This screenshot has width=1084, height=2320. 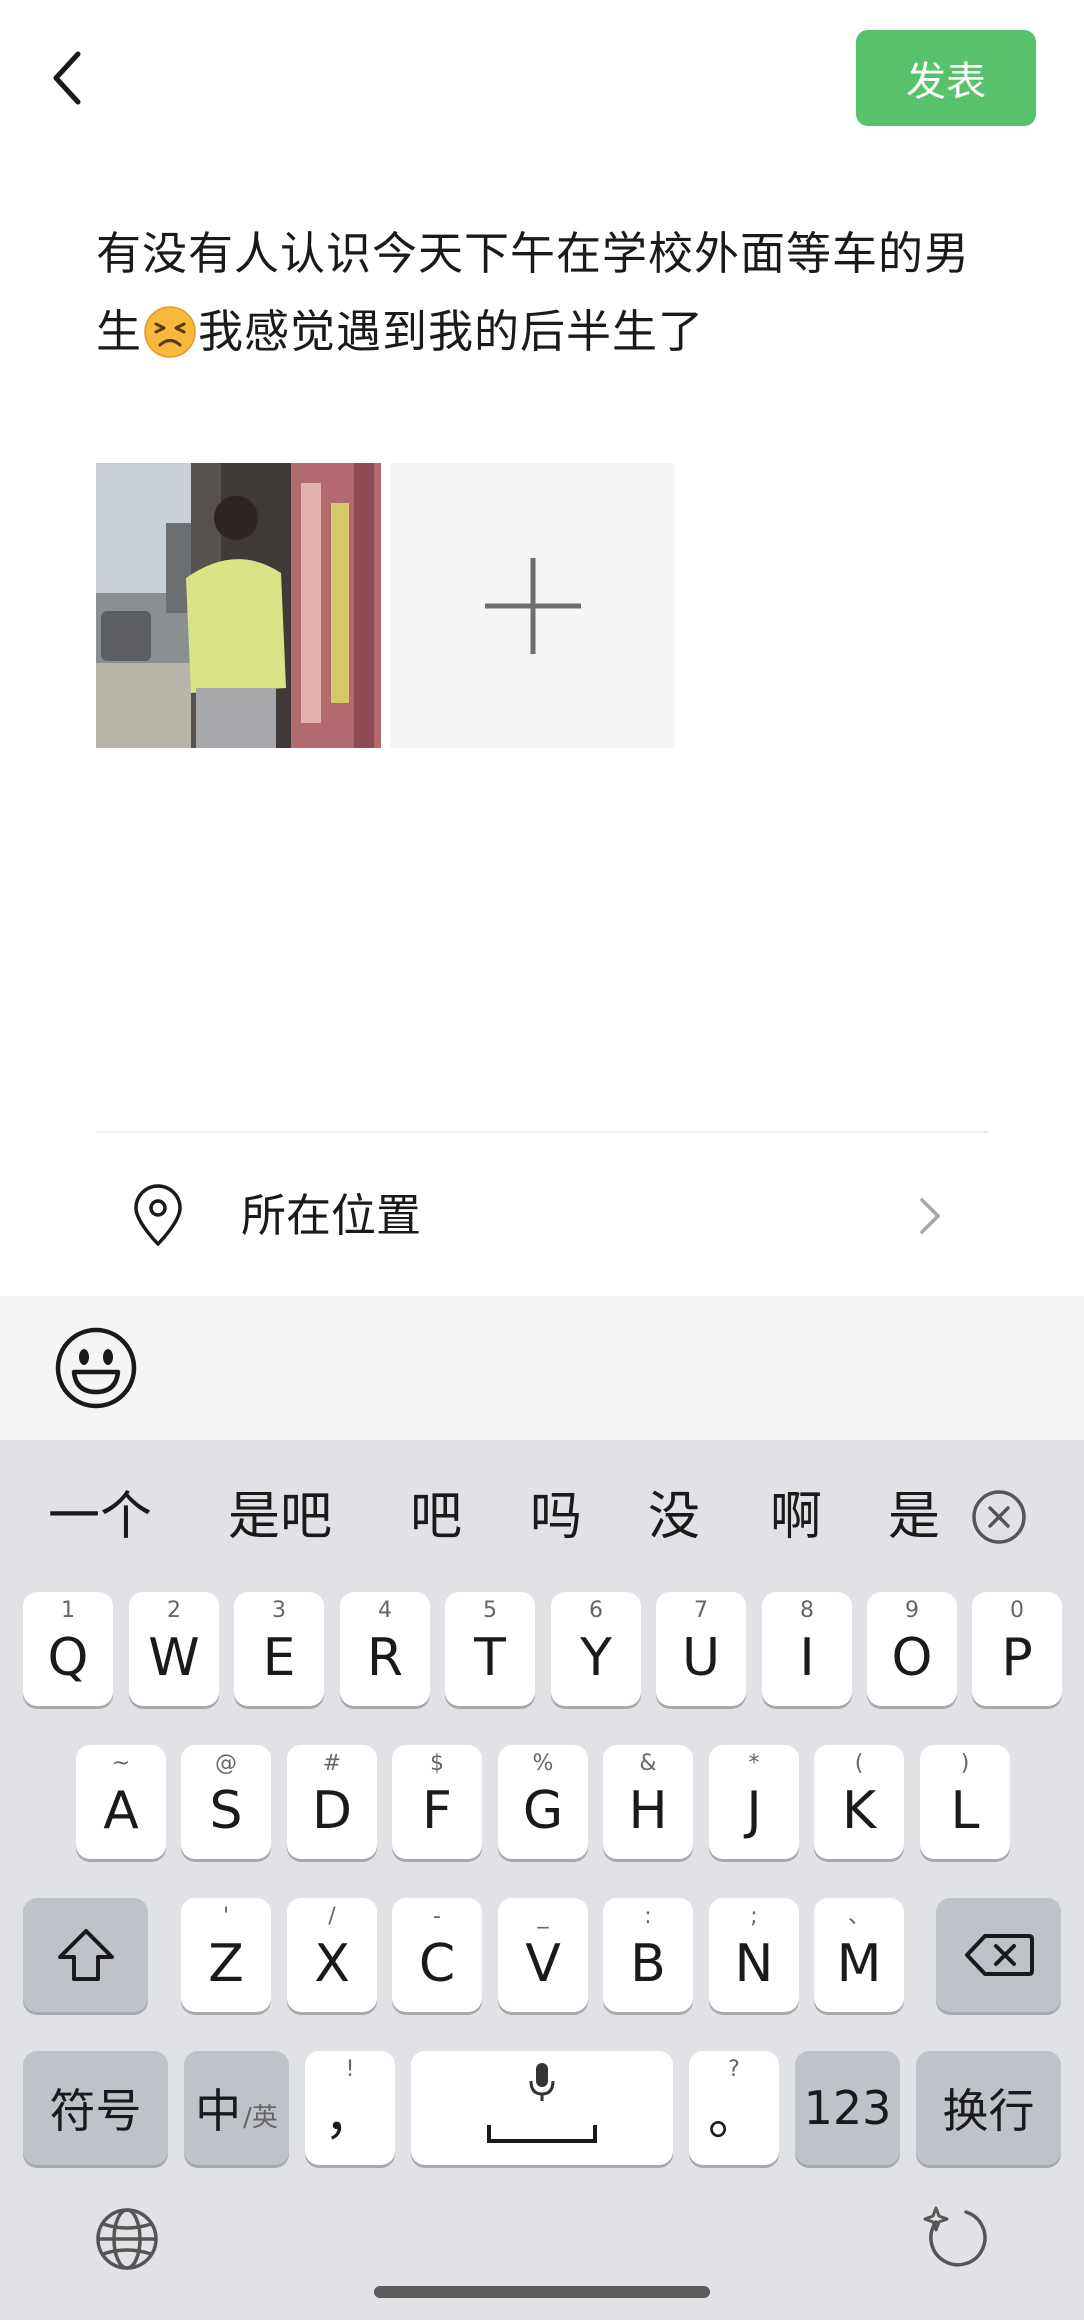 What do you see at coordinates (238, 605) in the screenshot?
I see `photo-thumbnail` at bounding box center [238, 605].